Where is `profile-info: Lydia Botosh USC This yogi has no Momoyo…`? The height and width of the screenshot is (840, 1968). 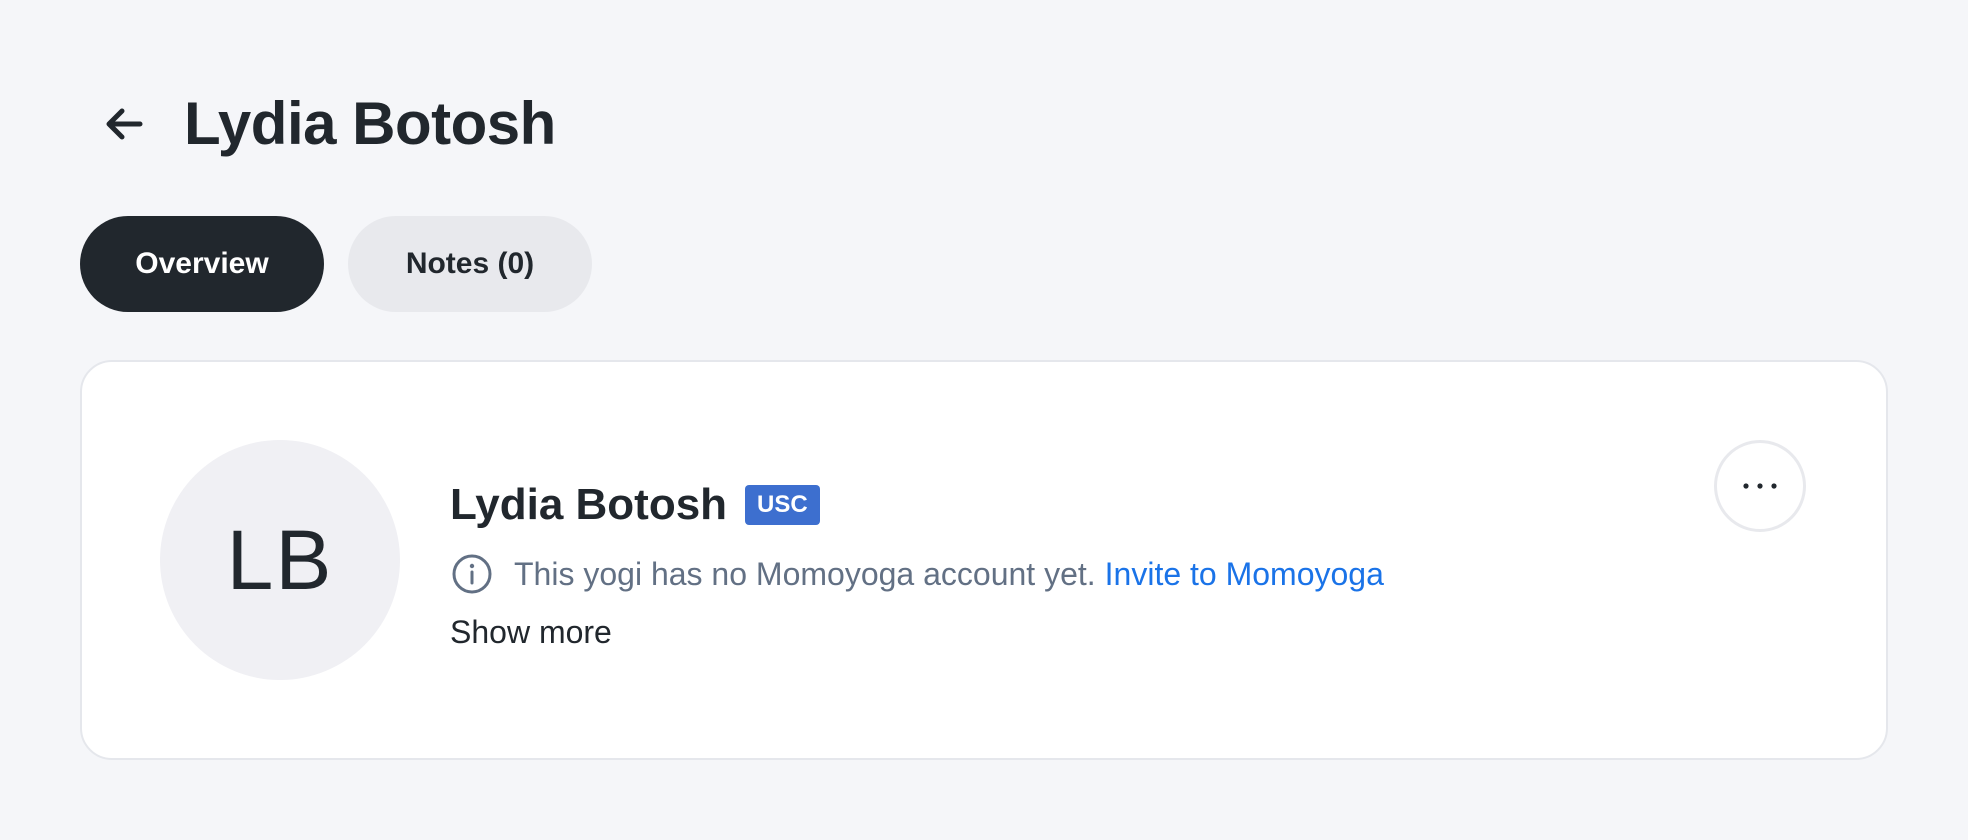 profile-info: Lydia Botosh USC This yogi has no Momoyo… is located at coordinates (917, 565).